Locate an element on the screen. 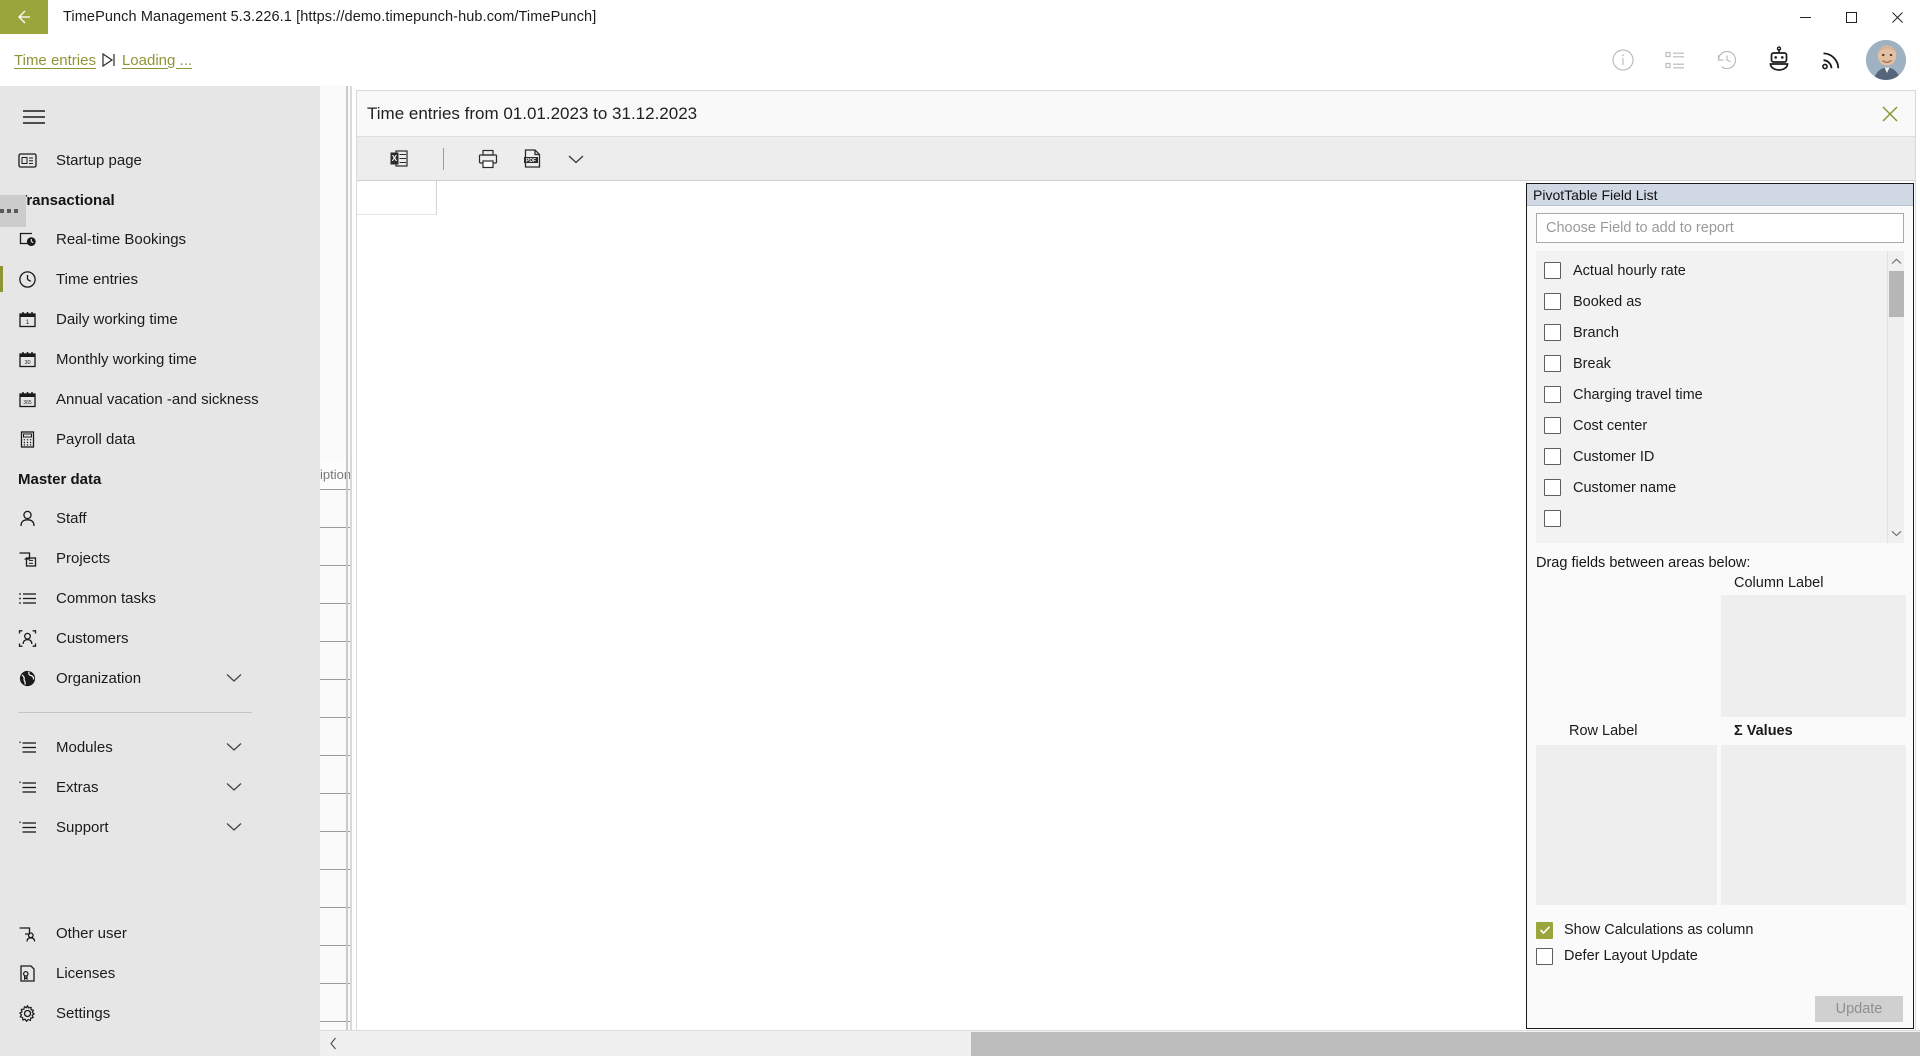  grid-overflow-button is located at coordinates (13, 211).